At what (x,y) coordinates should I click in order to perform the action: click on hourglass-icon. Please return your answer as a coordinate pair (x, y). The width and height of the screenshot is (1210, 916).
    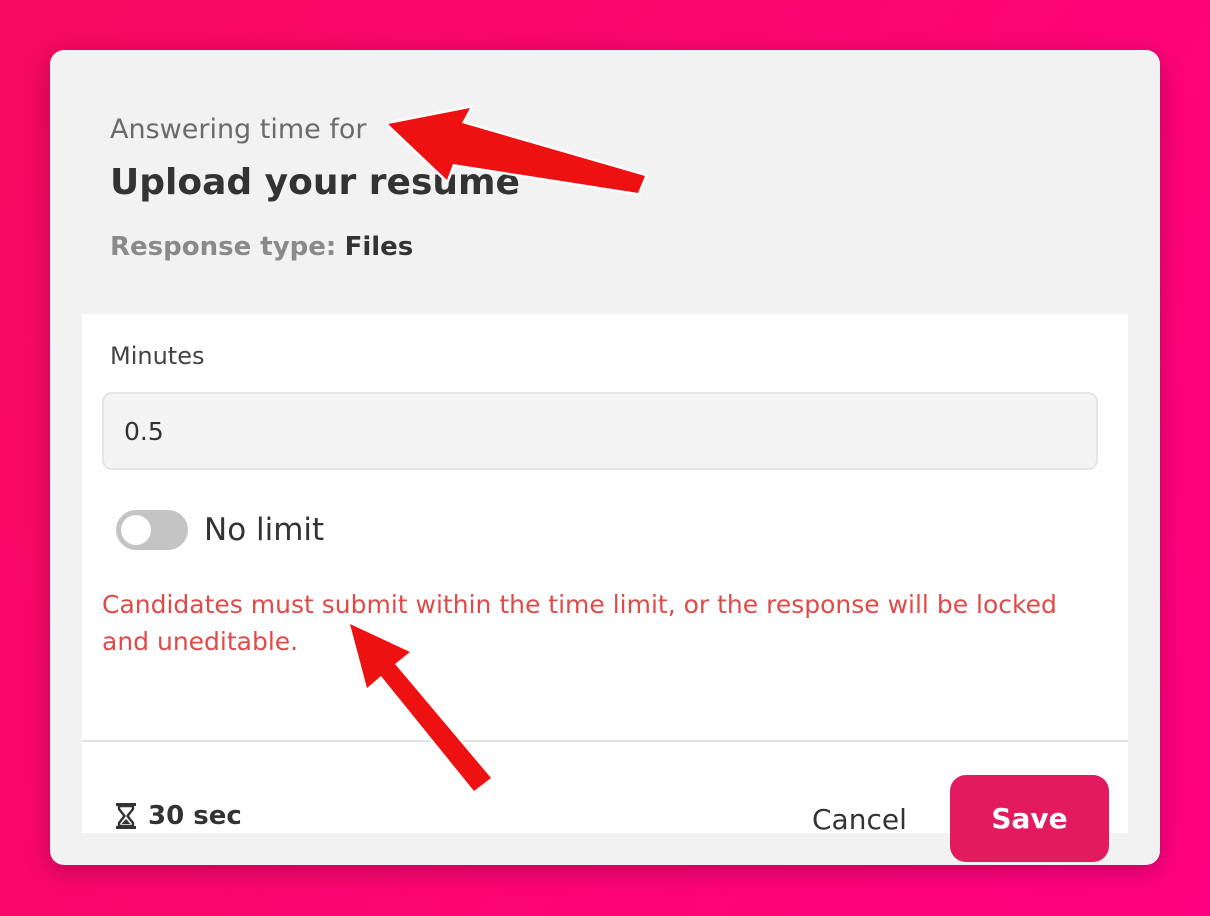
    Looking at the image, I should click on (126, 816).